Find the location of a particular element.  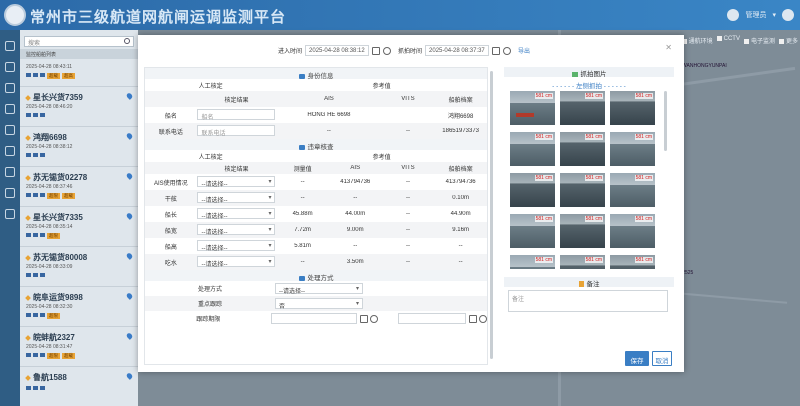

vessel-status-icons: 超限 is located at coordinates (79, 236).